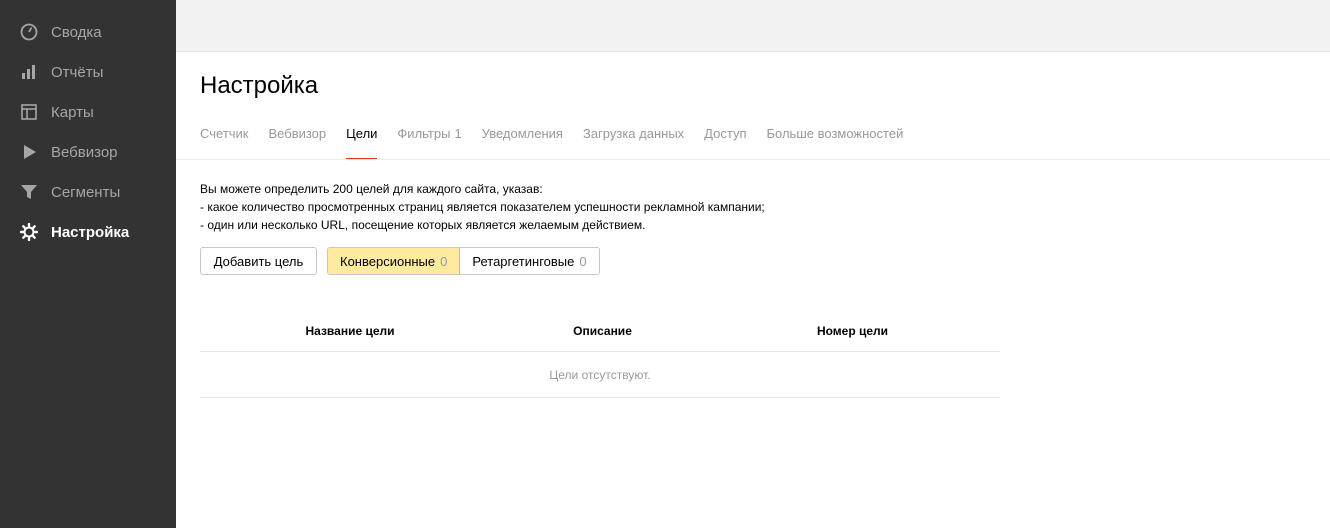 The width and height of the screenshot is (1330, 528). I want to click on page-title: Настройка, so click(259, 85).